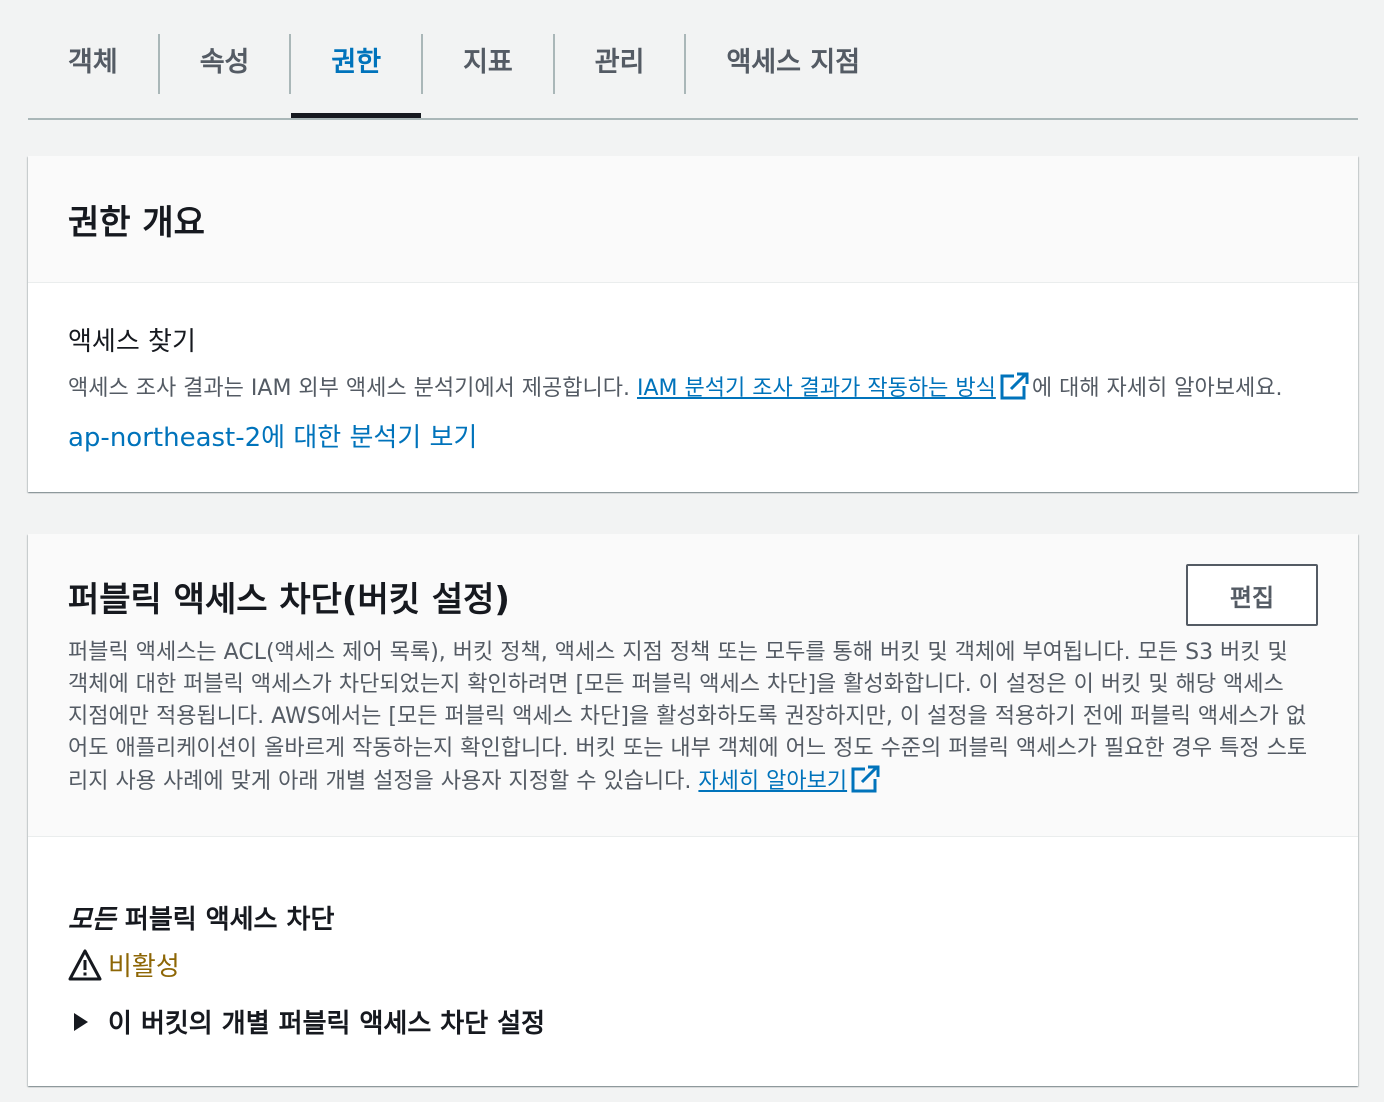 The width and height of the screenshot is (1384, 1102). What do you see at coordinates (132, 342) in the screenshot?
I see `access-finder-heading: 액세스 찾기` at bounding box center [132, 342].